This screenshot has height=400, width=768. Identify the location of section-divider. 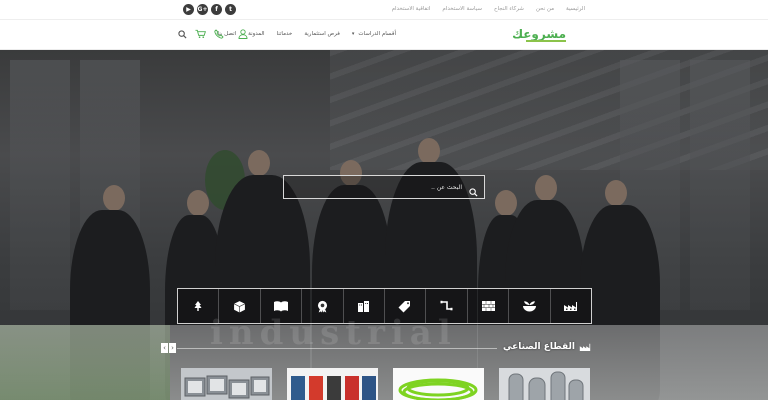
(337, 348).